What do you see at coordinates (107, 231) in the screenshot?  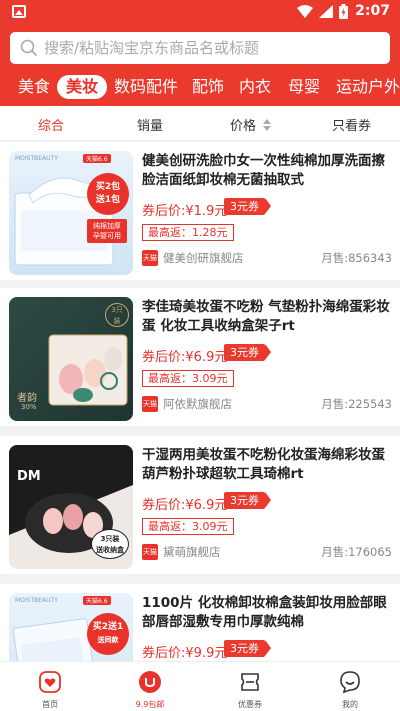 I see `feature-tag: 纯棉加厚 孕婴可用` at bounding box center [107, 231].